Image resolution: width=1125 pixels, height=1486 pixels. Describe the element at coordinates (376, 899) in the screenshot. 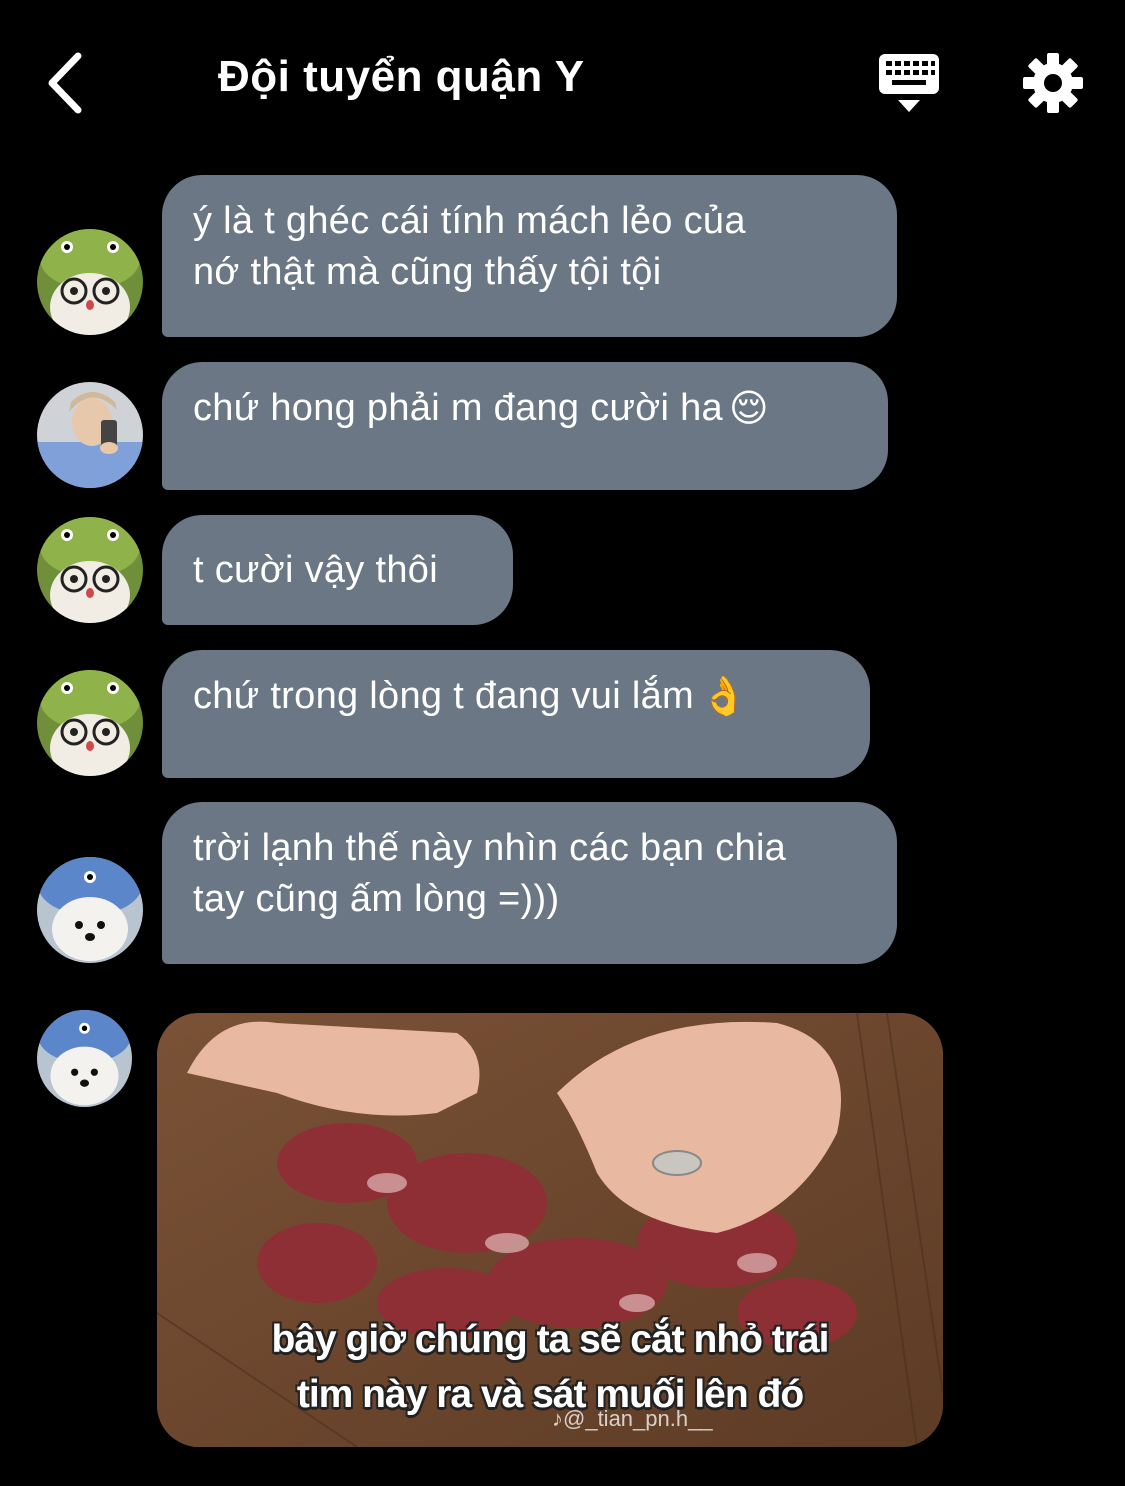

I see `message-line: tay cũng ấm lòng =)))` at that location.